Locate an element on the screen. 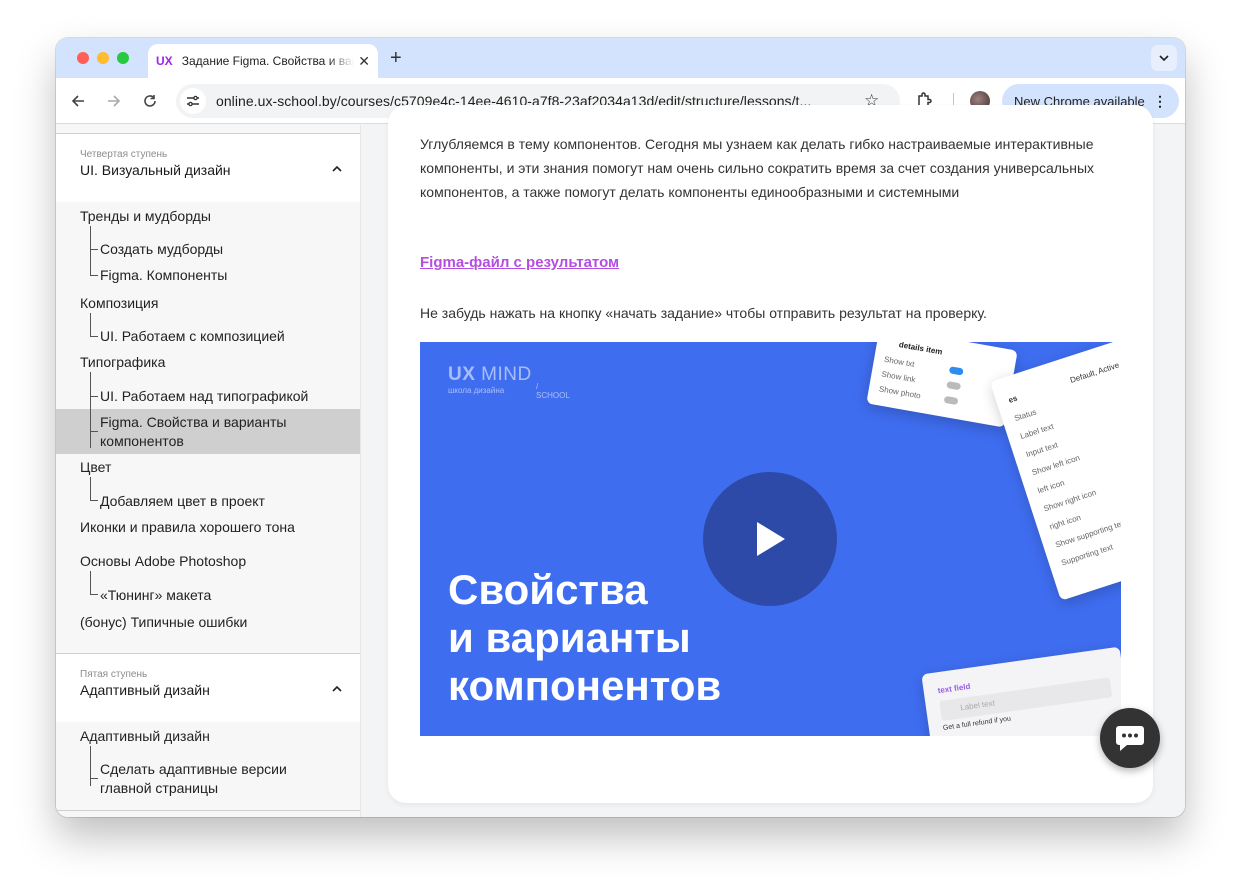 This screenshot has width=1241, height=891. sub-lesson-item: Создать мудборды is located at coordinates (161, 249).